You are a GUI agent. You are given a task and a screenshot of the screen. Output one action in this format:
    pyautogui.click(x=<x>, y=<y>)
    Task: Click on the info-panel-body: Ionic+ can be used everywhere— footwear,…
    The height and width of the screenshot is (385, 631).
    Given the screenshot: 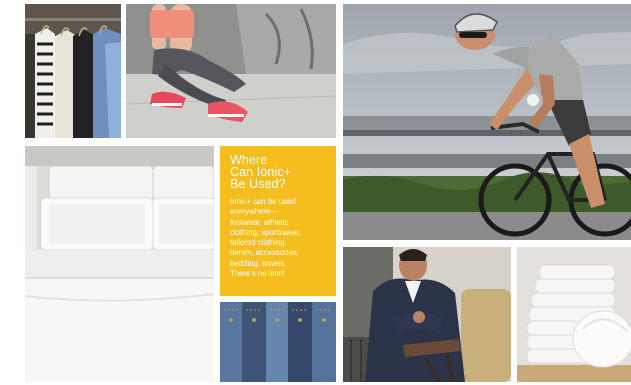 What is the action you would take?
    pyautogui.click(x=266, y=238)
    